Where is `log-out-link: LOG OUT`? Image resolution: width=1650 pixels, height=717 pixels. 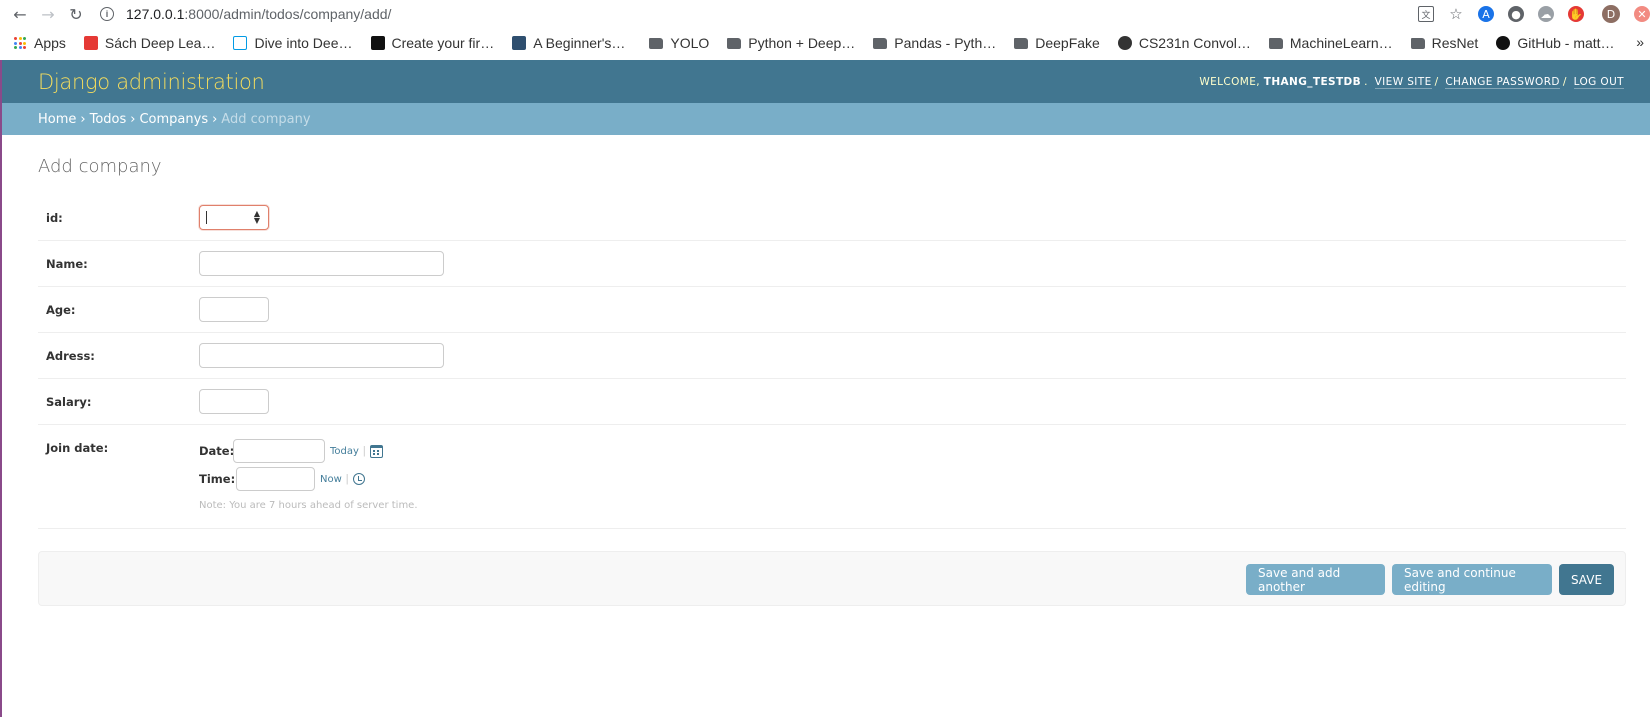
log-out-link: LOG OUT is located at coordinates (1598, 82).